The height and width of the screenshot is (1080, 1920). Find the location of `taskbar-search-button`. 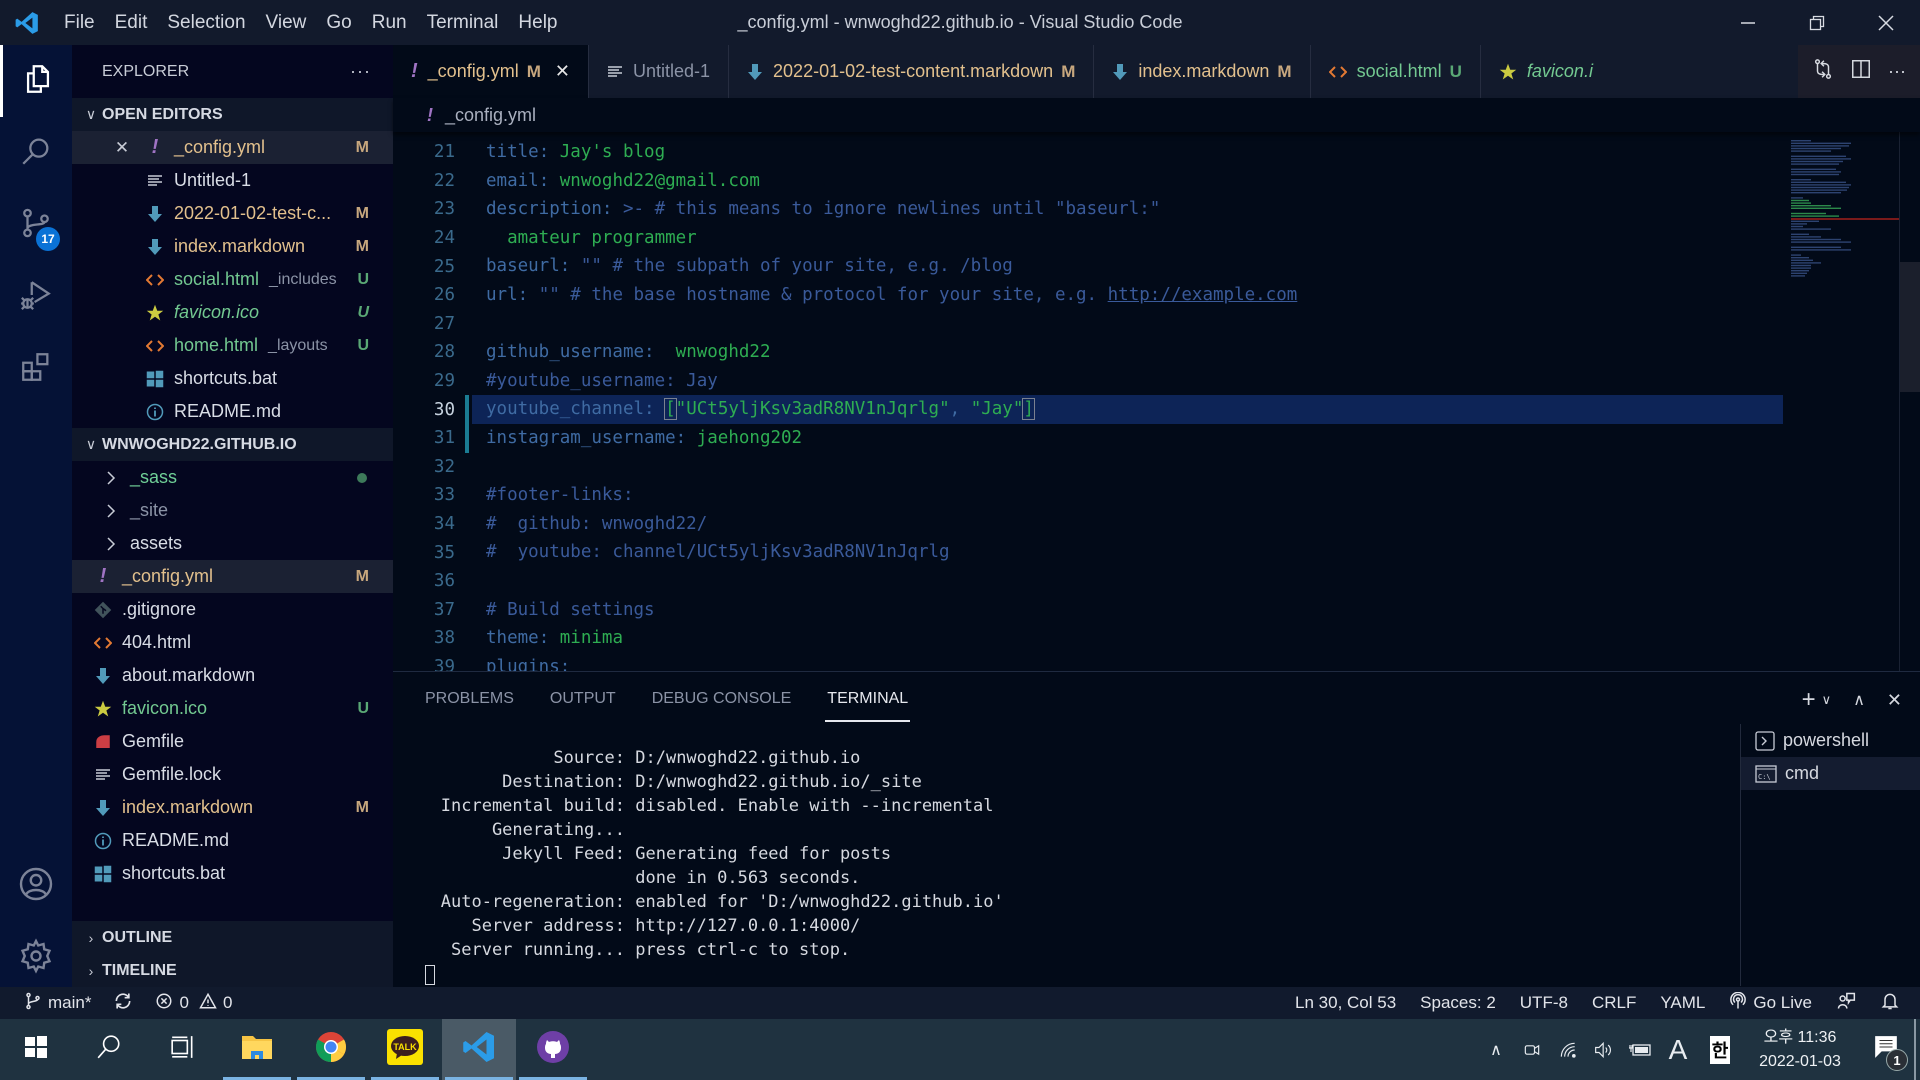

taskbar-search-button is located at coordinates (109, 1049).